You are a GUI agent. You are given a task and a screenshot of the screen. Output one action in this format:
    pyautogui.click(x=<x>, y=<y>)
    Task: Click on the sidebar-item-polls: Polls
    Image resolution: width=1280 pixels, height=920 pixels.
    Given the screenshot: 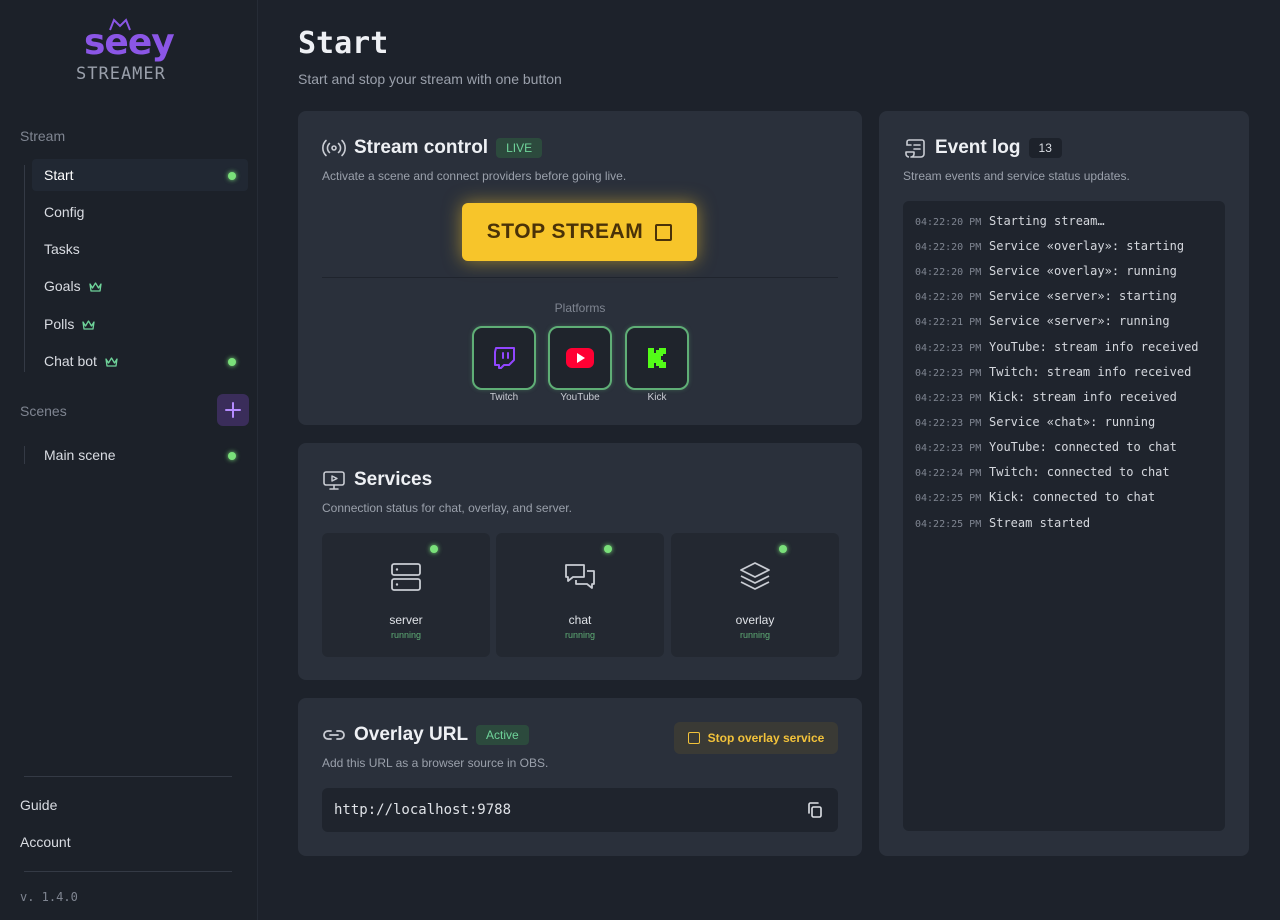 What is the action you would take?
    pyautogui.click(x=140, y=324)
    